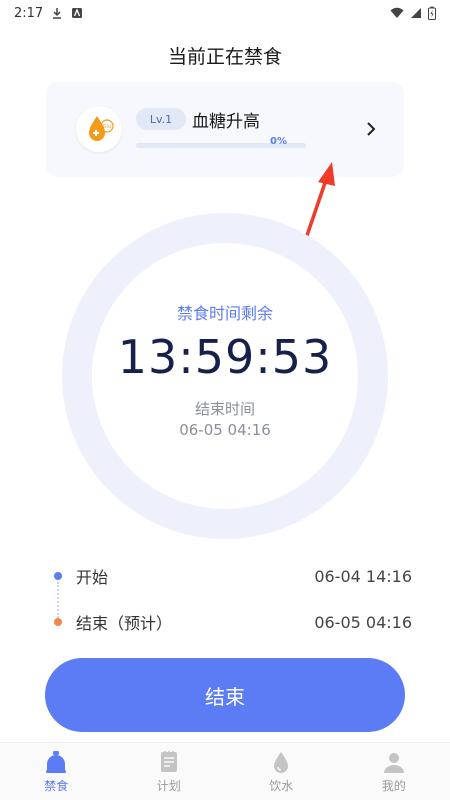  I want to click on timeline-start-row: 开始 06-04 14:16, so click(233, 576).